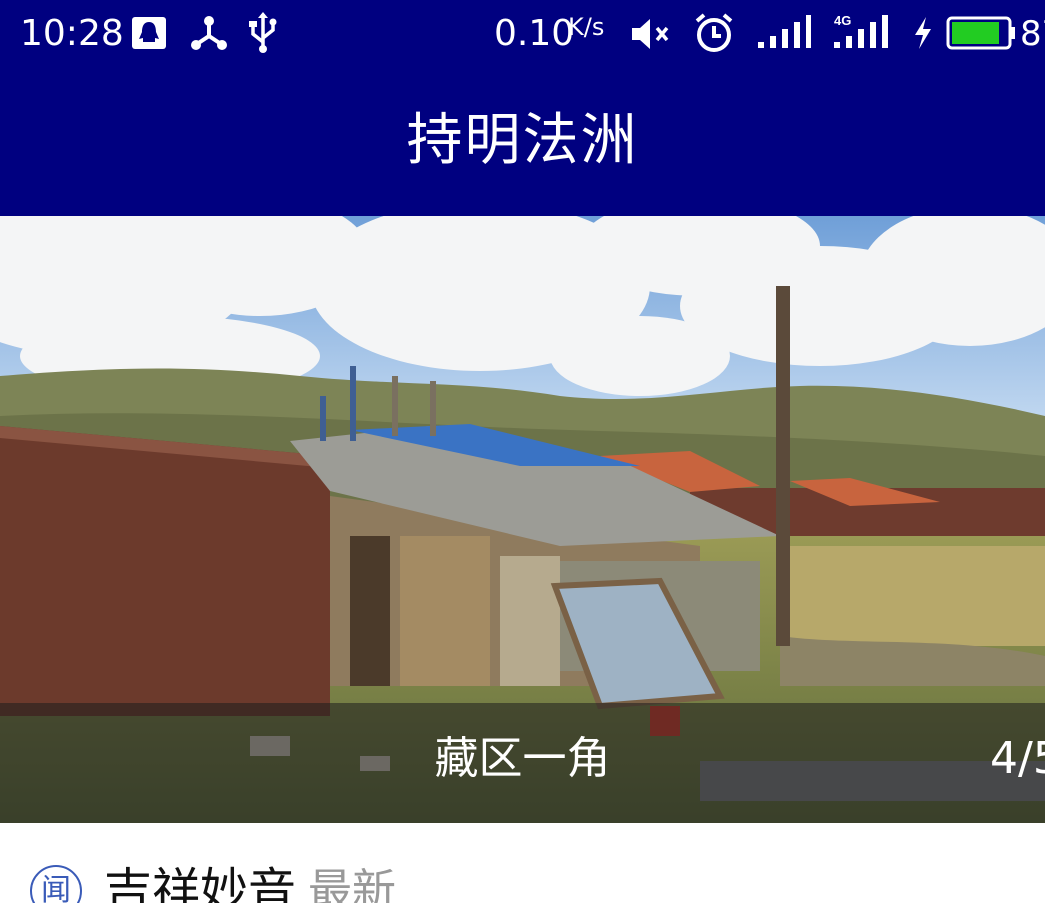 Image resolution: width=1045 pixels, height=903 pixels. Describe the element at coordinates (522, 863) in the screenshot. I see `section-header: 闻 吉祥妙音 最新` at that location.